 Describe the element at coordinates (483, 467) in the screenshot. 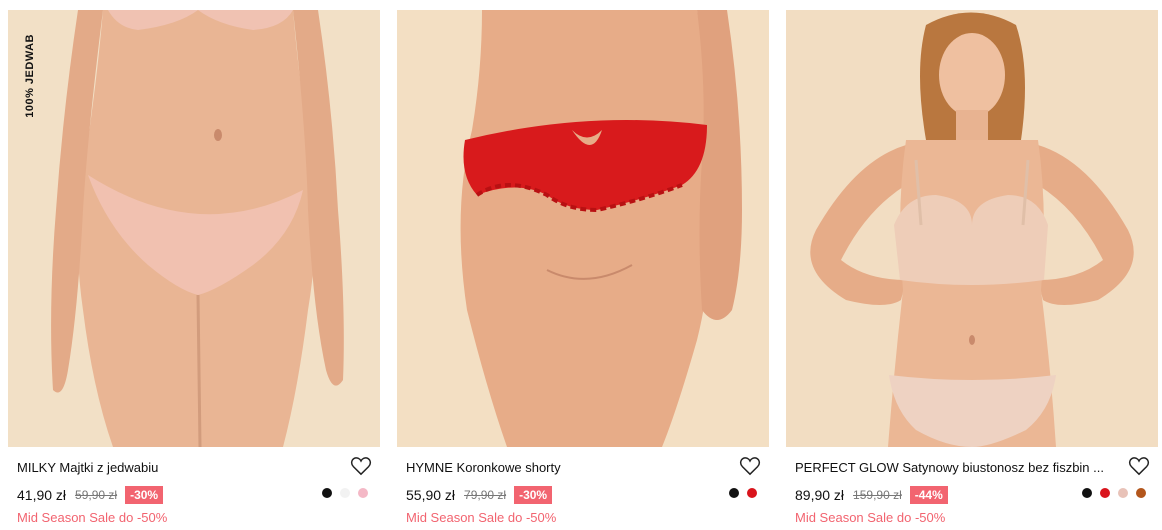

I see `product-name: HYMNE Koronkowe shorty` at that location.